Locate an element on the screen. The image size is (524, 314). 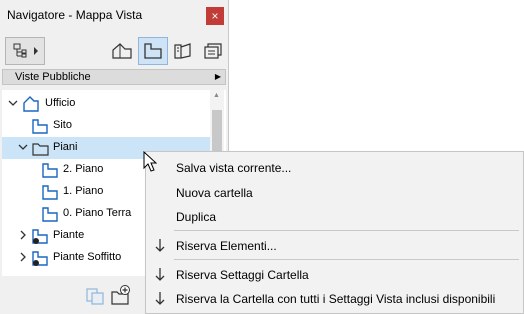
menu-item-label: Nuova cartella is located at coordinates (214, 193).